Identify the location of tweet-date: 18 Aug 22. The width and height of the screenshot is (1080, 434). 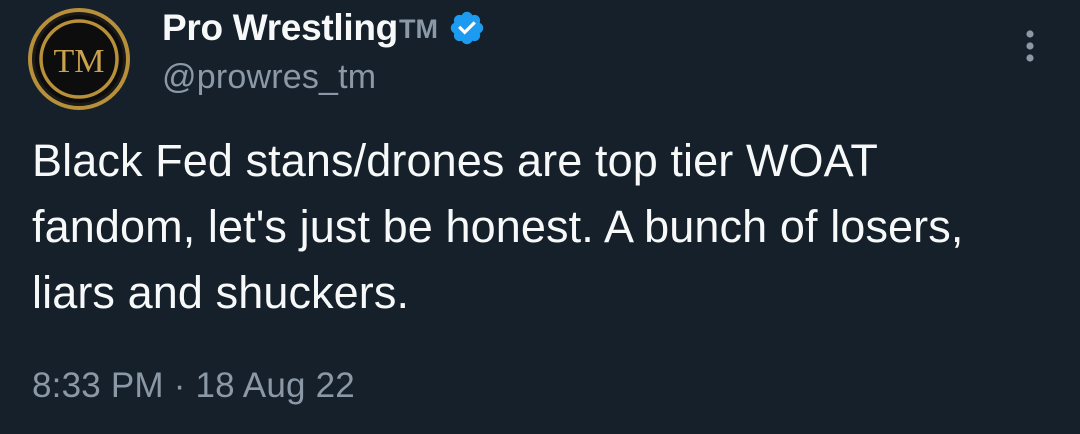
(275, 385).